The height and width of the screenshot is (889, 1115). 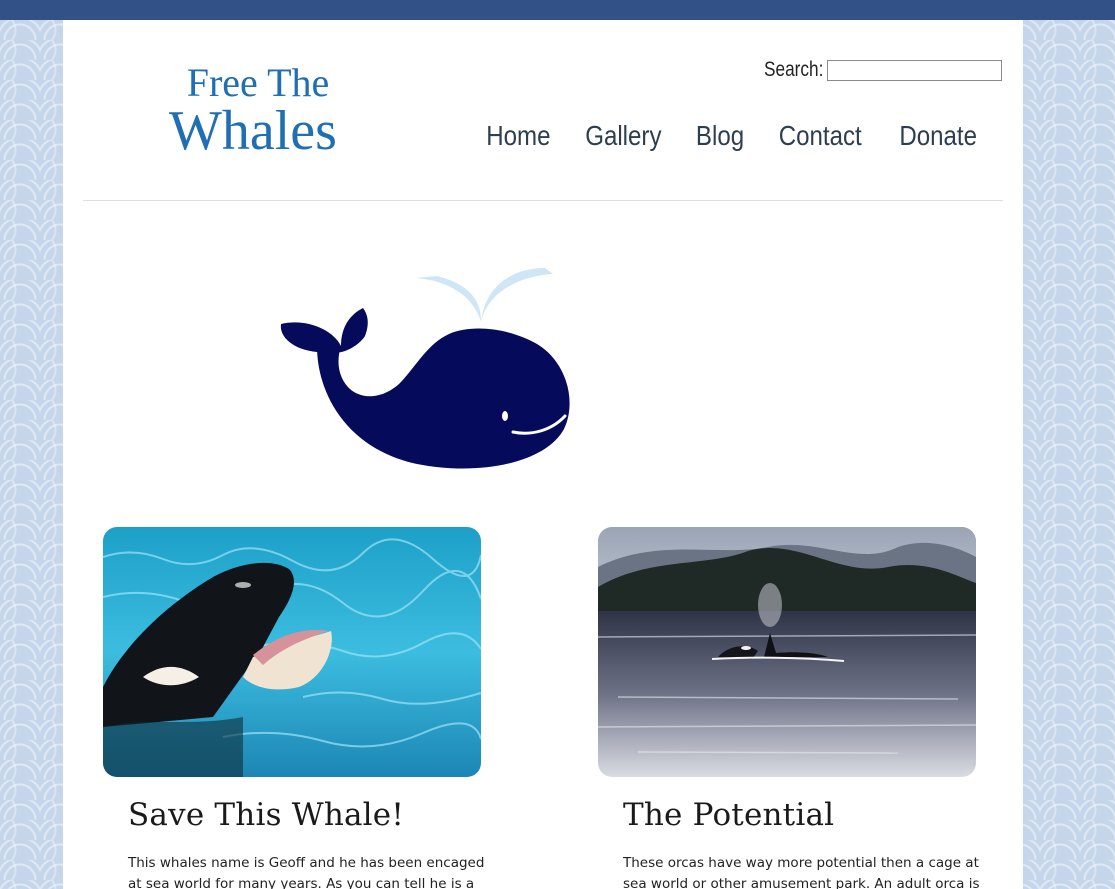 I want to click on whale-illustration, so click(x=425, y=368).